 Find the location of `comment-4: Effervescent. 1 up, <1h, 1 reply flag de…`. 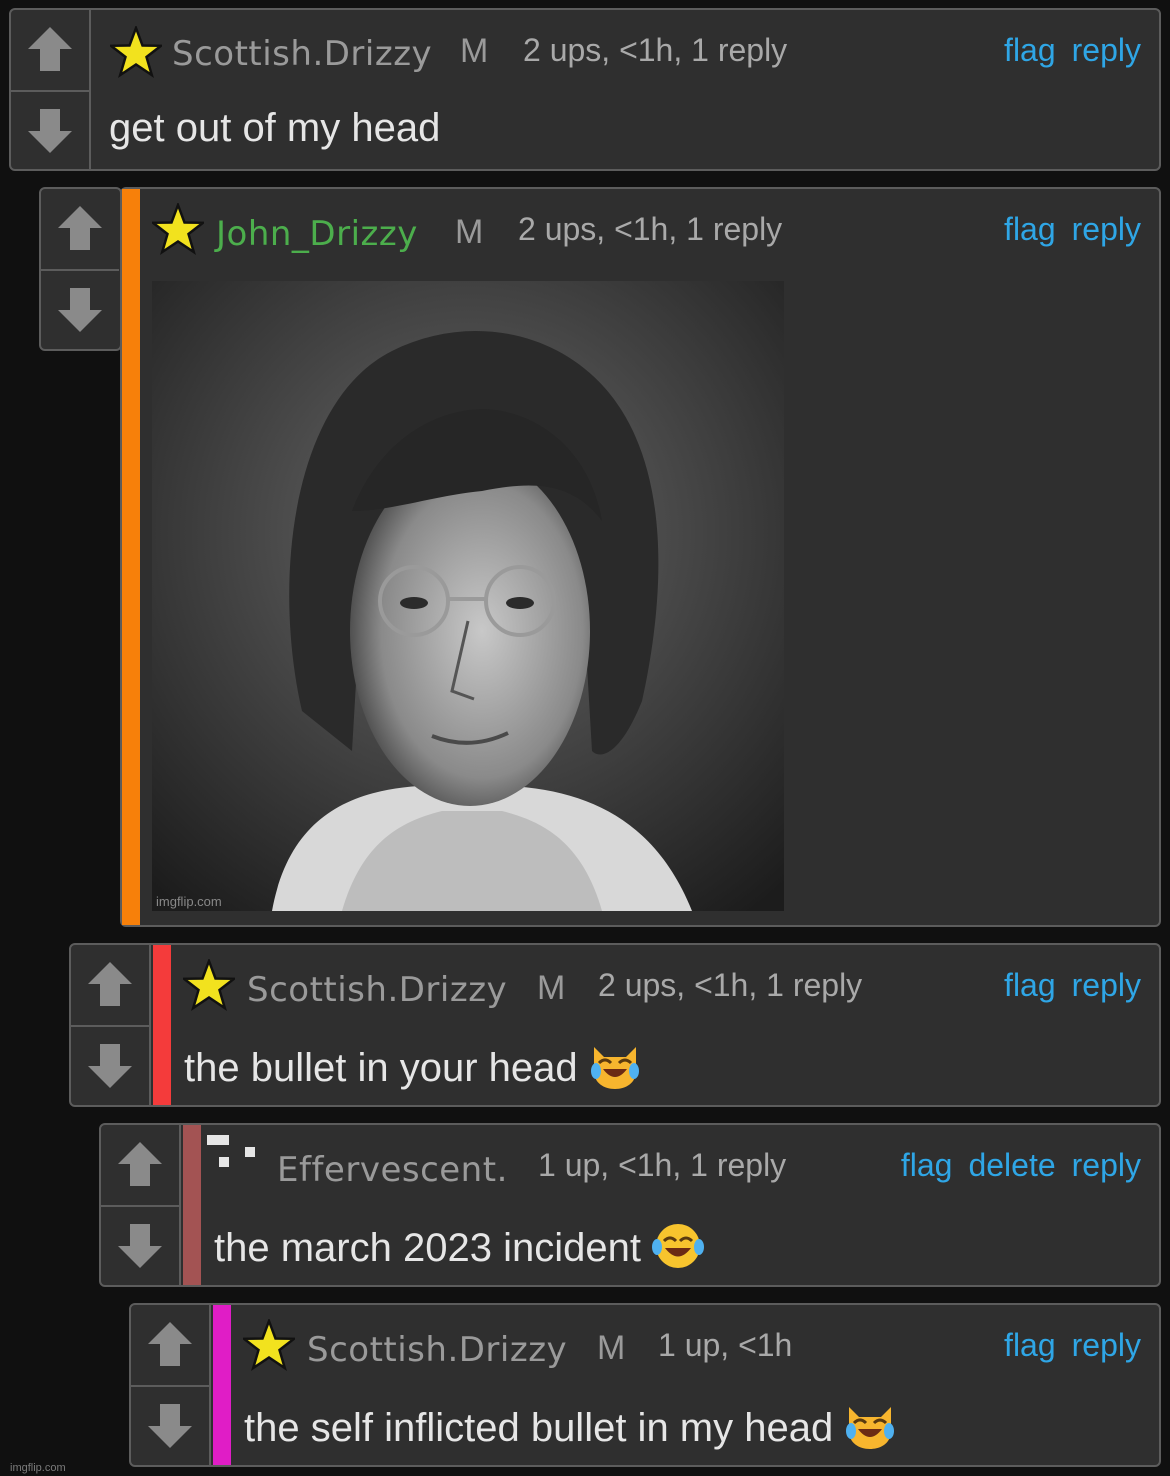

comment-4: Effervescent. 1 up, <1h, 1 reply flag de… is located at coordinates (630, 1205).